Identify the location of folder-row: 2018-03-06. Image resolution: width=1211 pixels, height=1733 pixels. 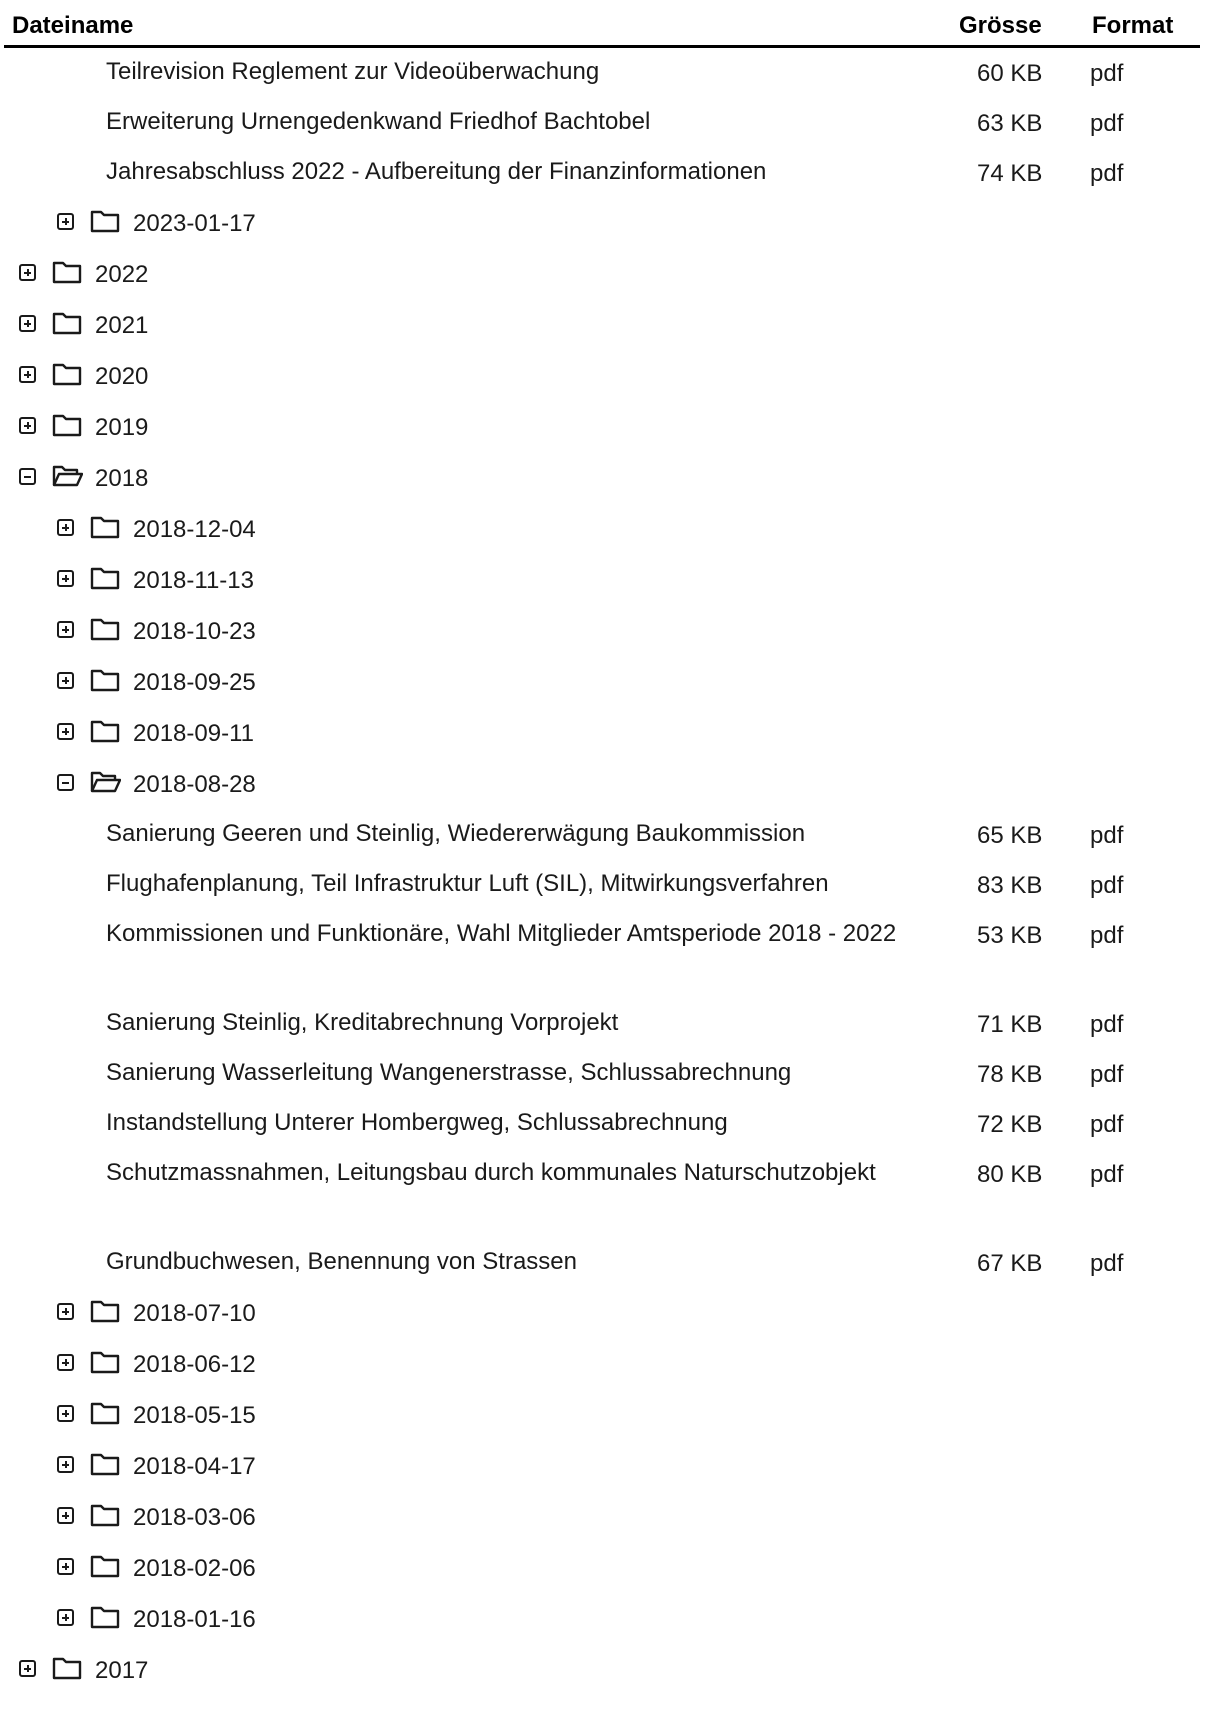
(600, 1517).